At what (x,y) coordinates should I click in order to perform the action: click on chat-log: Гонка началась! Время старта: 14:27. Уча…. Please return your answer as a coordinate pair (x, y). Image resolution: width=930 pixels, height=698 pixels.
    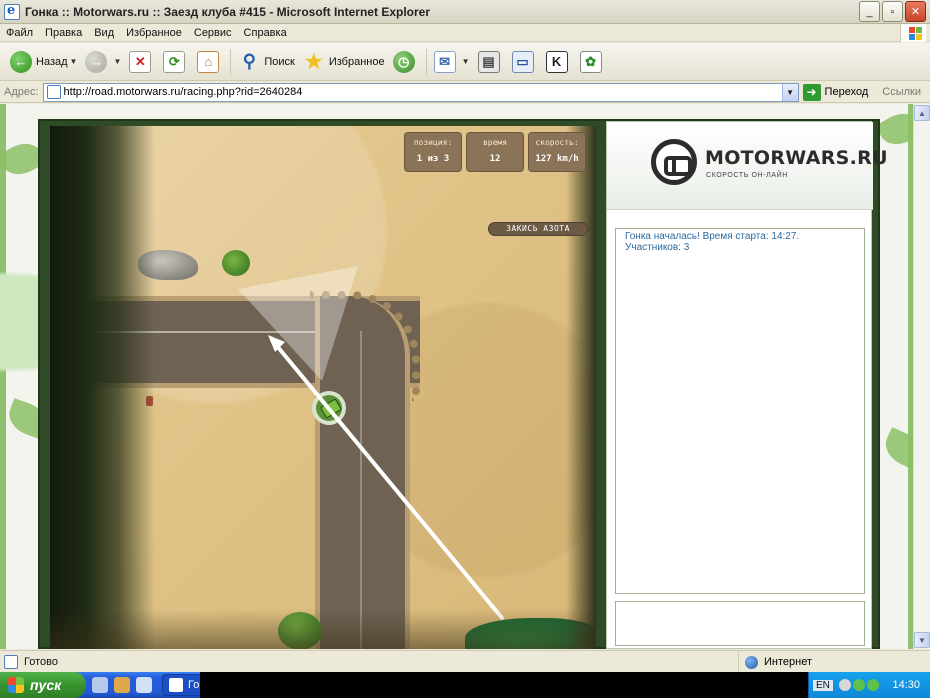
    Looking at the image, I should click on (740, 411).